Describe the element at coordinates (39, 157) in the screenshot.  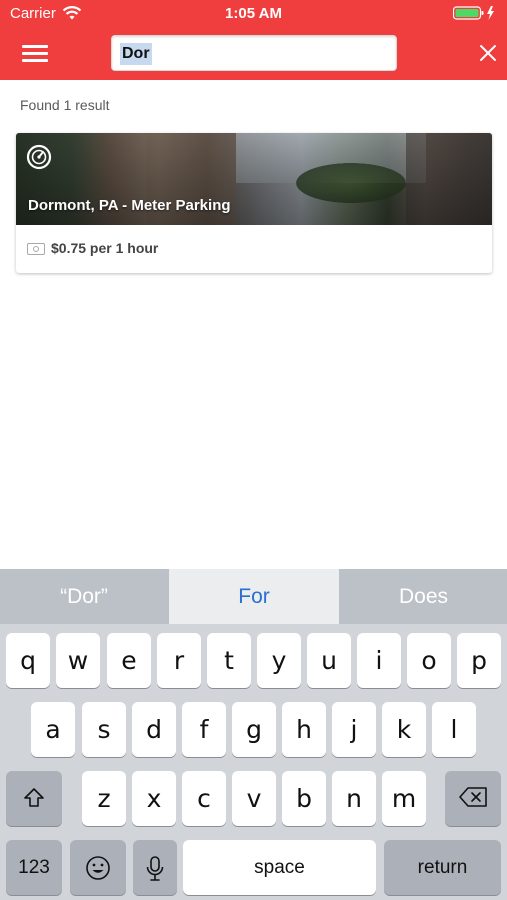
I see `parking-meter-icon` at that location.